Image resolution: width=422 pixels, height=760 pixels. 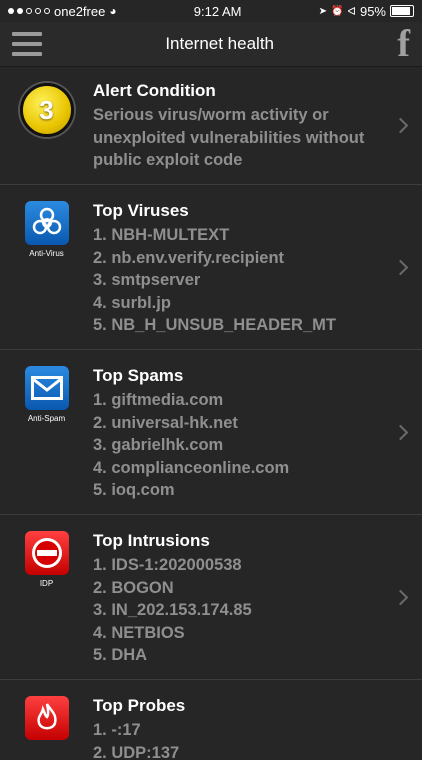 I want to click on probes-title: Top Probes, so click(x=237, y=706).